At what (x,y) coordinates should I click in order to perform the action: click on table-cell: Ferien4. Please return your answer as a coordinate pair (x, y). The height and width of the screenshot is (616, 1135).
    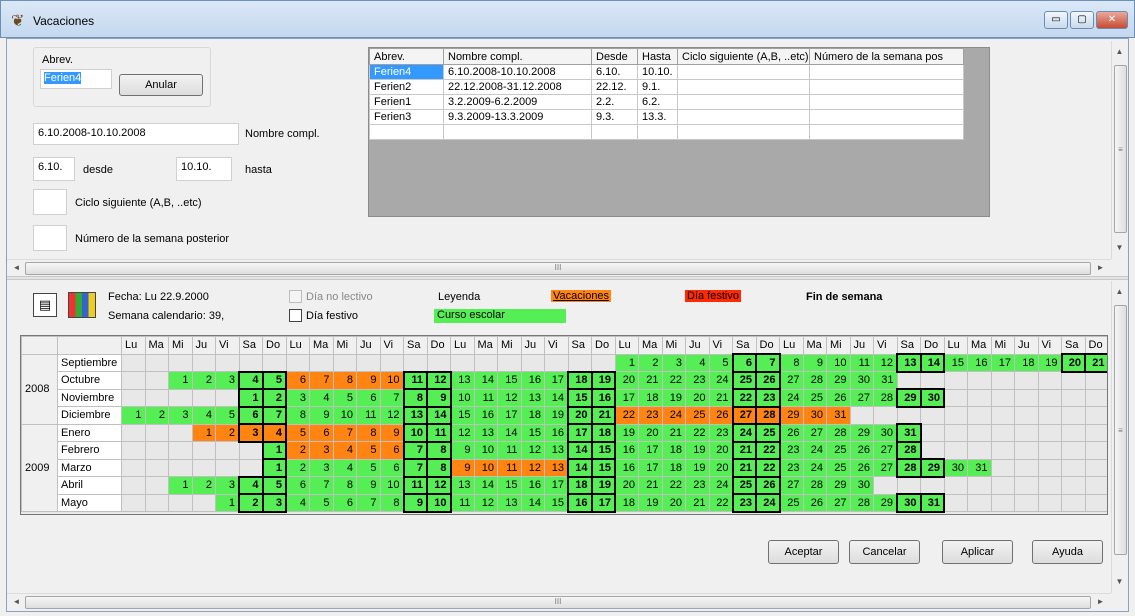
    Looking at the image, I should click on (406, 72).